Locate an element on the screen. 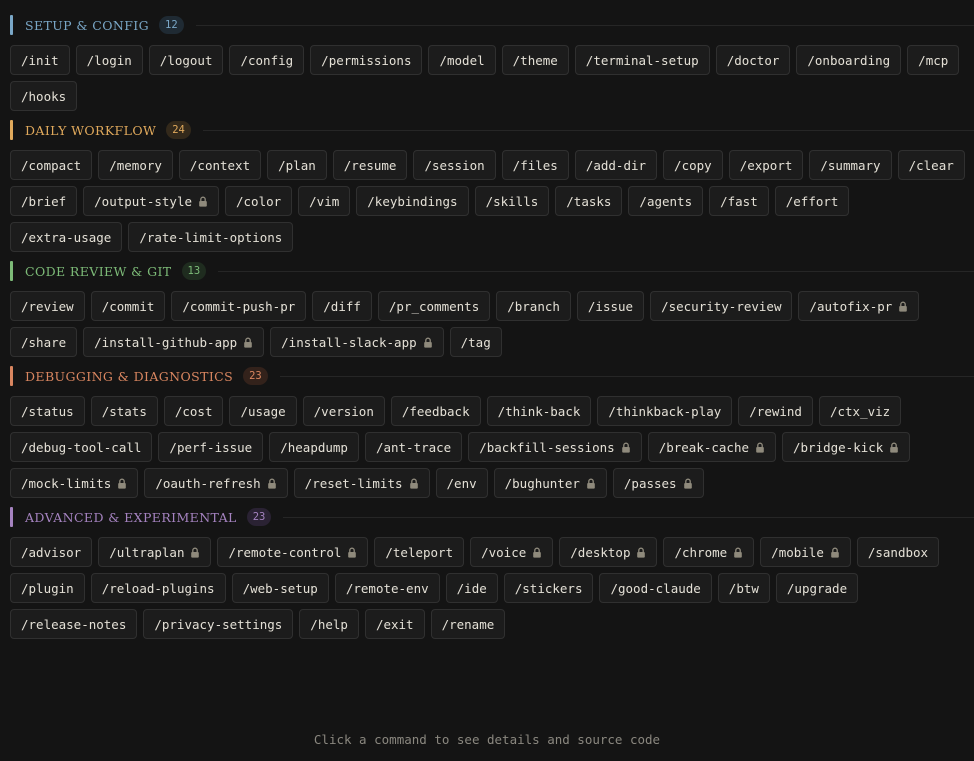  command-chip-summary: /summary is located at coordinates (850, 165).